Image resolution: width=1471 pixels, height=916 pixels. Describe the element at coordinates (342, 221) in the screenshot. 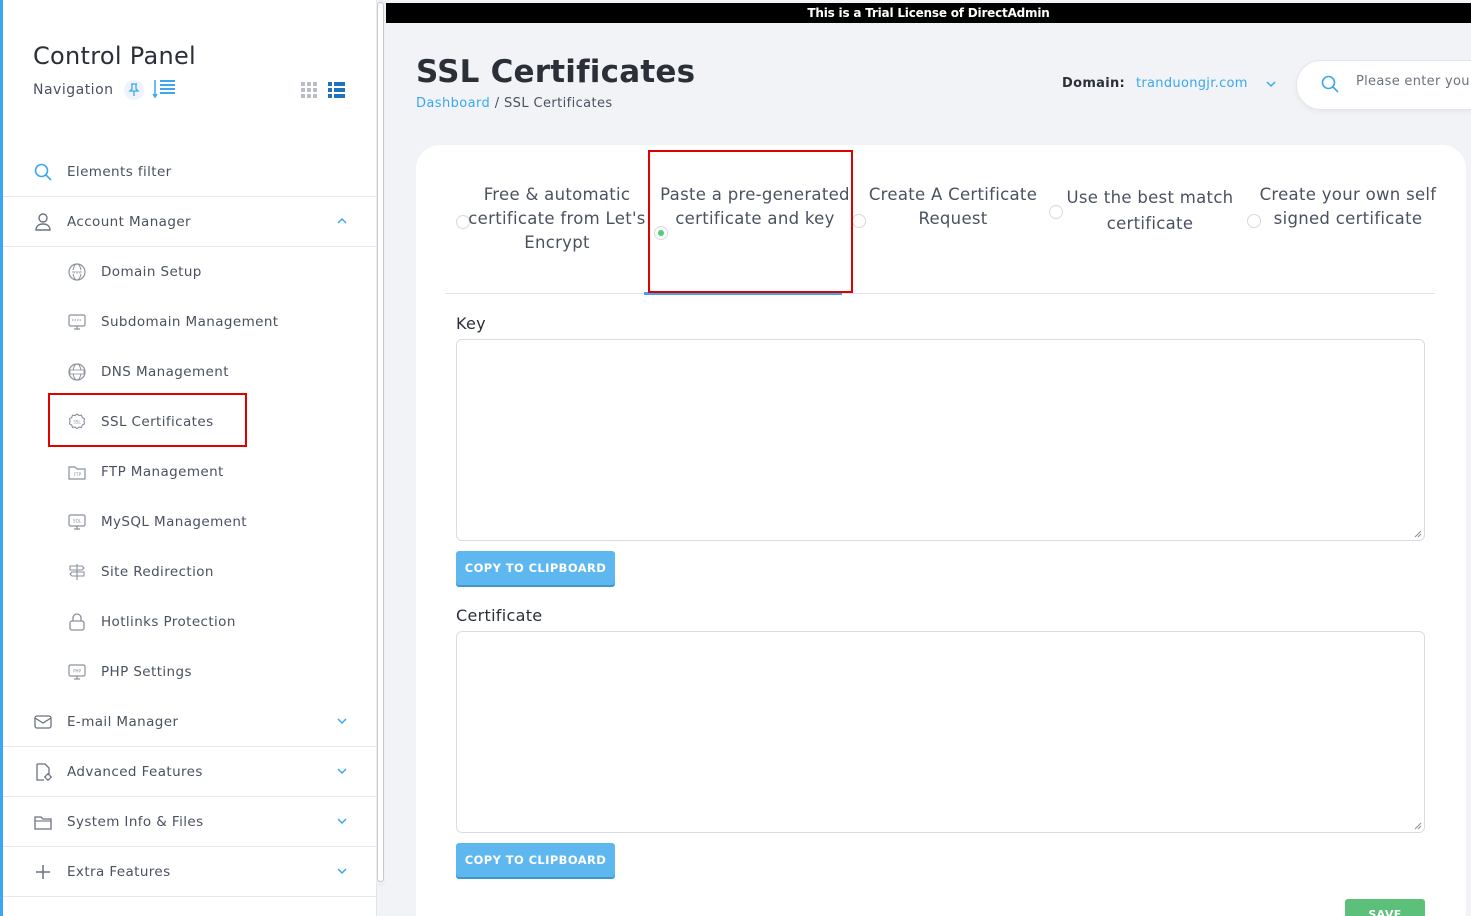

I see `chevron-up-icon` at that location.